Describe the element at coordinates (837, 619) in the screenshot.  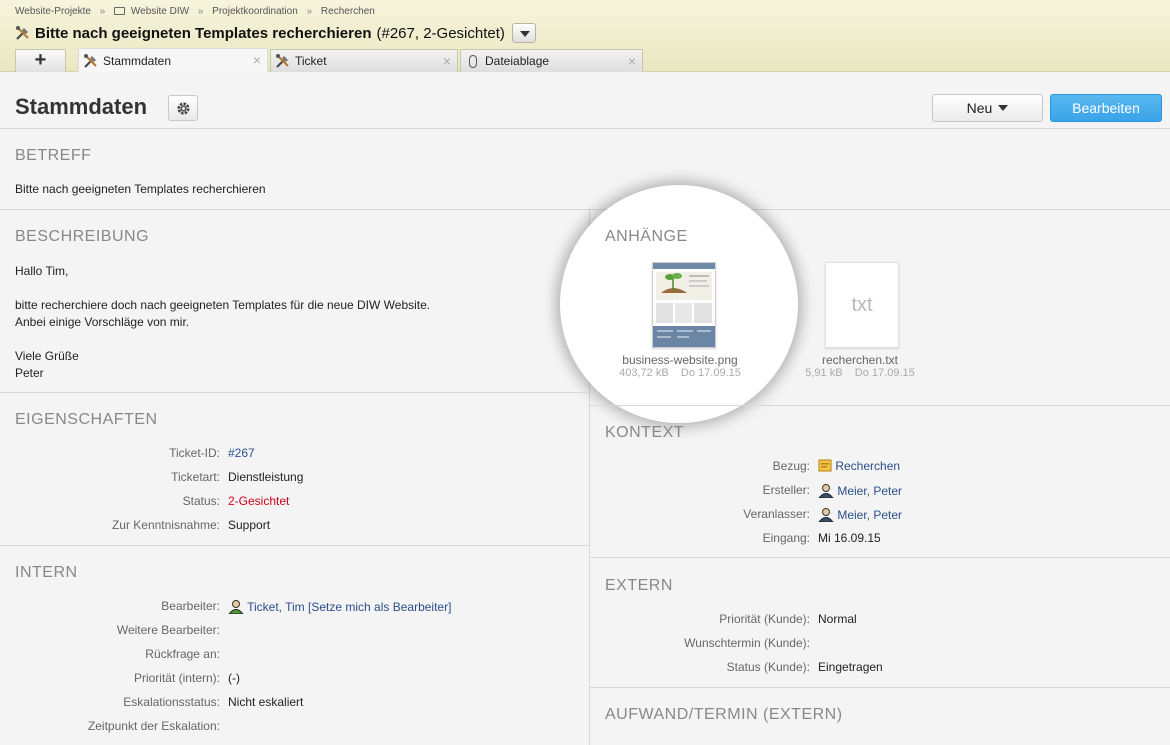
I see `extern-value: Normal` at that location.